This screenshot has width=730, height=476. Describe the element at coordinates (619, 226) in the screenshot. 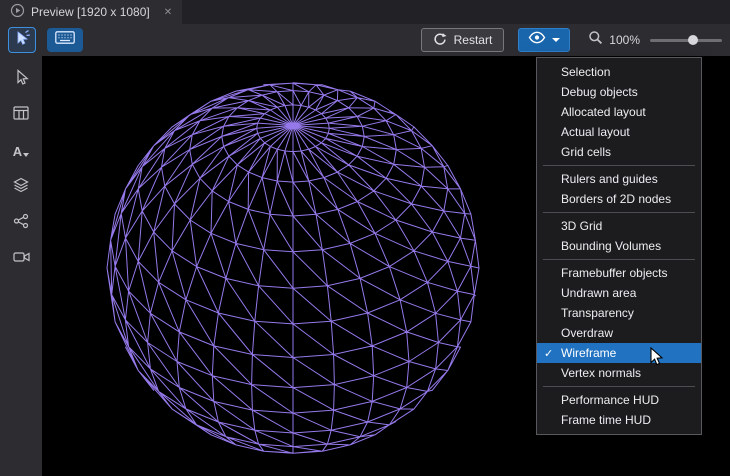

I see `menu-item-3d-grid: 3D Grid` at that location.